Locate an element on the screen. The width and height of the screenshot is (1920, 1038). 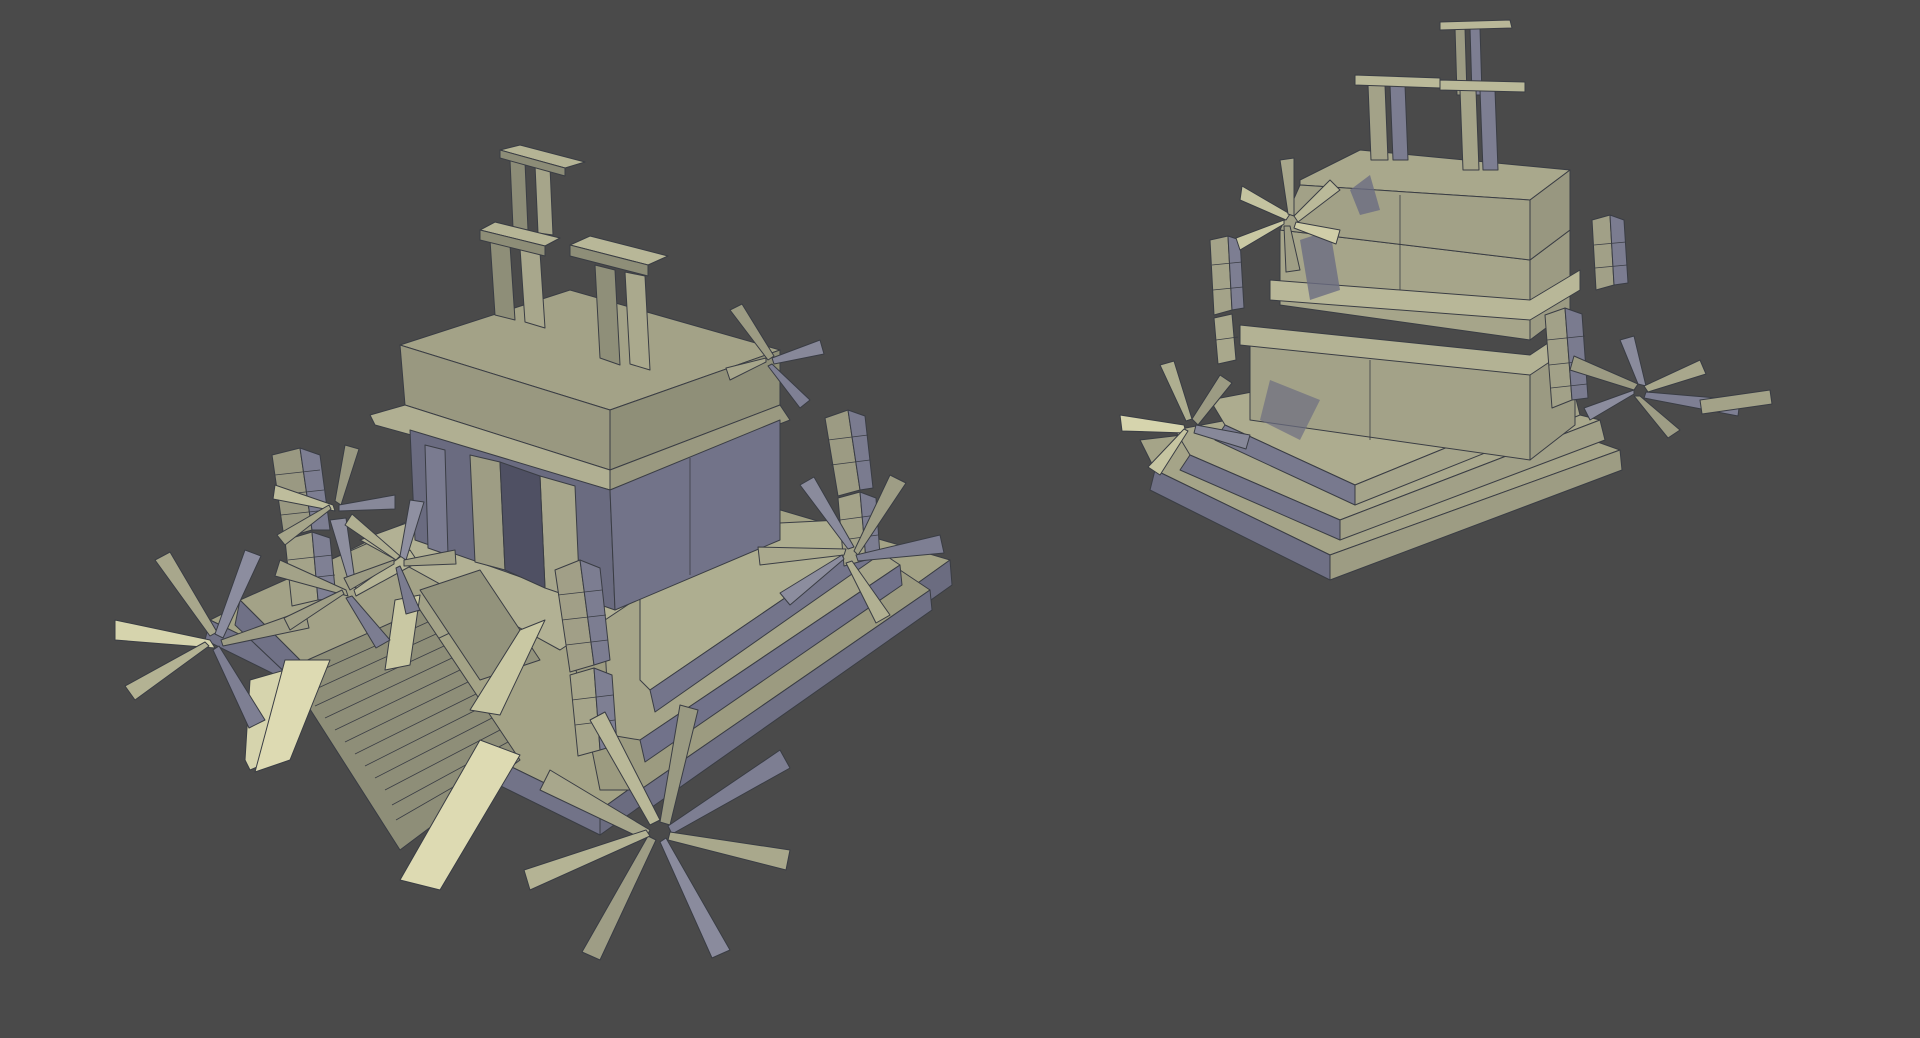
back-comb-right-cap is located at coordinates (1482, 86).